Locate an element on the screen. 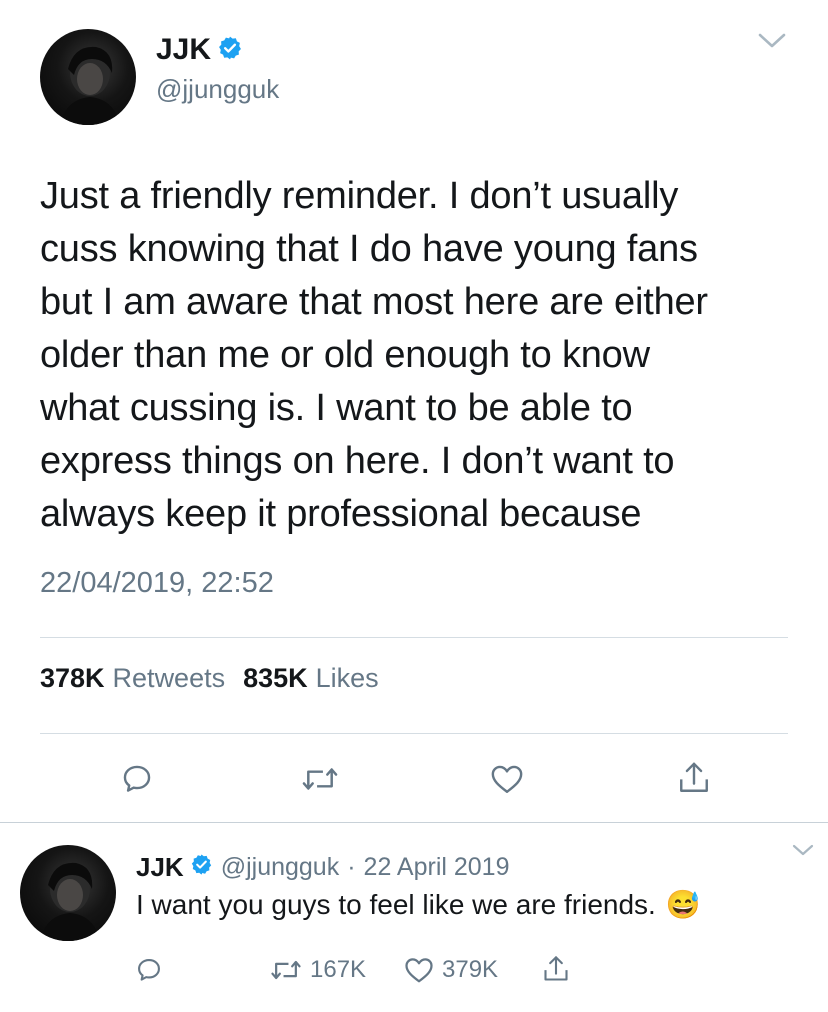 This screenshot has height=1012, width=828. main-tweet-avatar is located at coordinates (88, 77).